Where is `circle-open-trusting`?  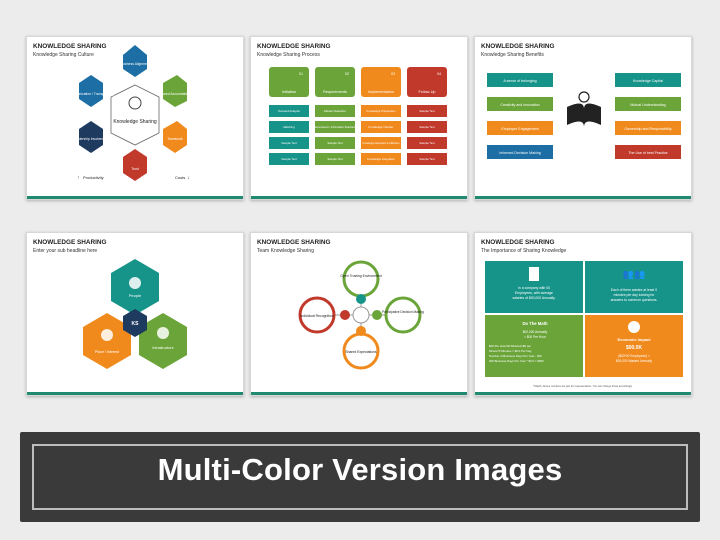
circle-open-trusting is located at coordinates (361, 279).